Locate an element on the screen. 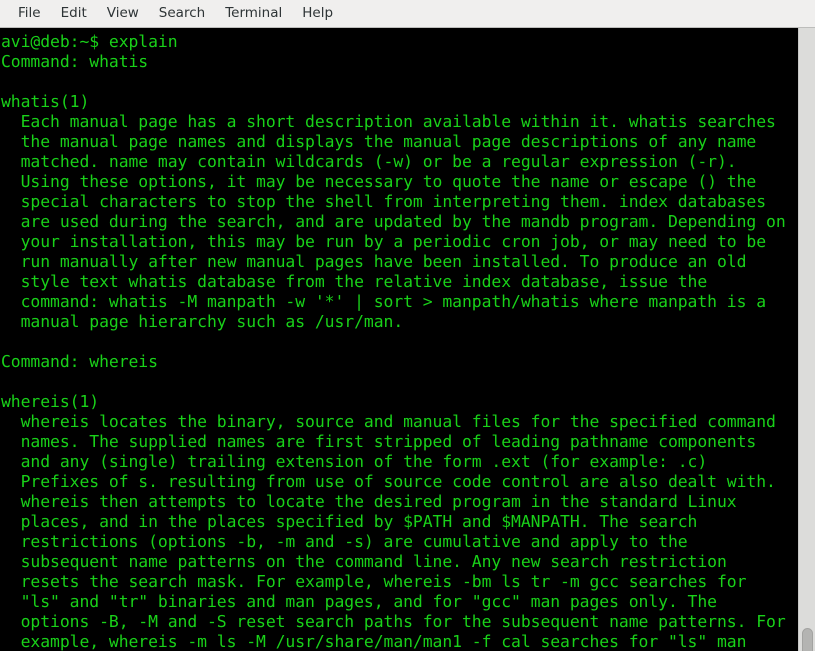 This screenshot has width=815, height=651. scrollbar-thumb is located at coordinates (807, 639).